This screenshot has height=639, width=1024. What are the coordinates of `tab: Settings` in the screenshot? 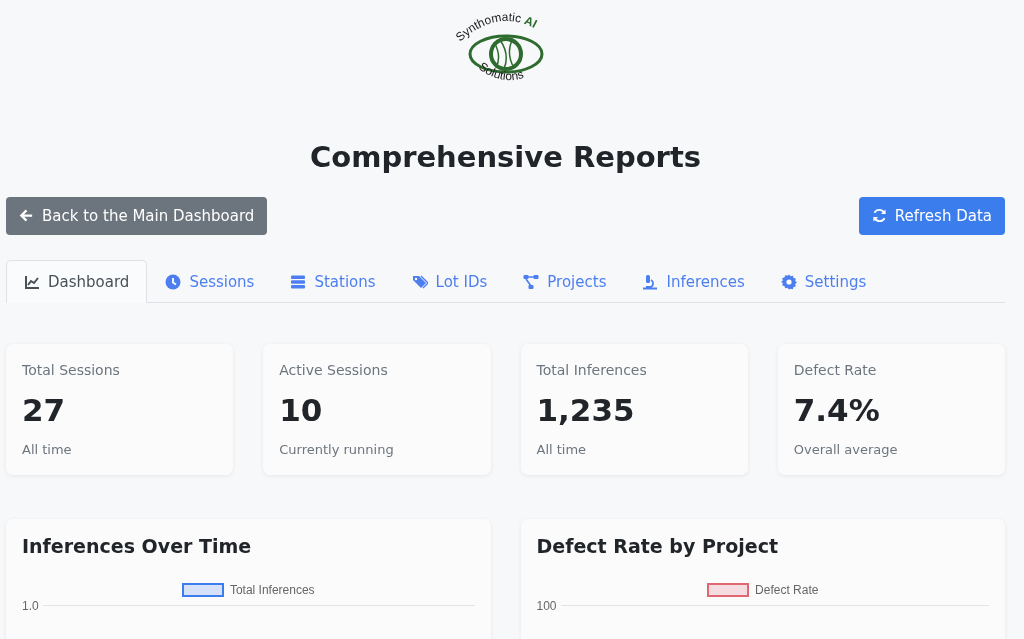 It's located at (823, 281).